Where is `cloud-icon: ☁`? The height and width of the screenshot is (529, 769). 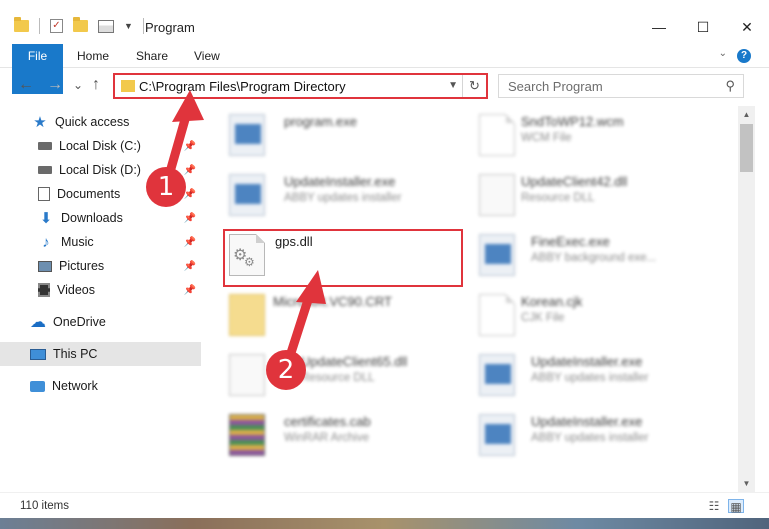
cloud-icon: ☁ is located at coordinates (38, 322).